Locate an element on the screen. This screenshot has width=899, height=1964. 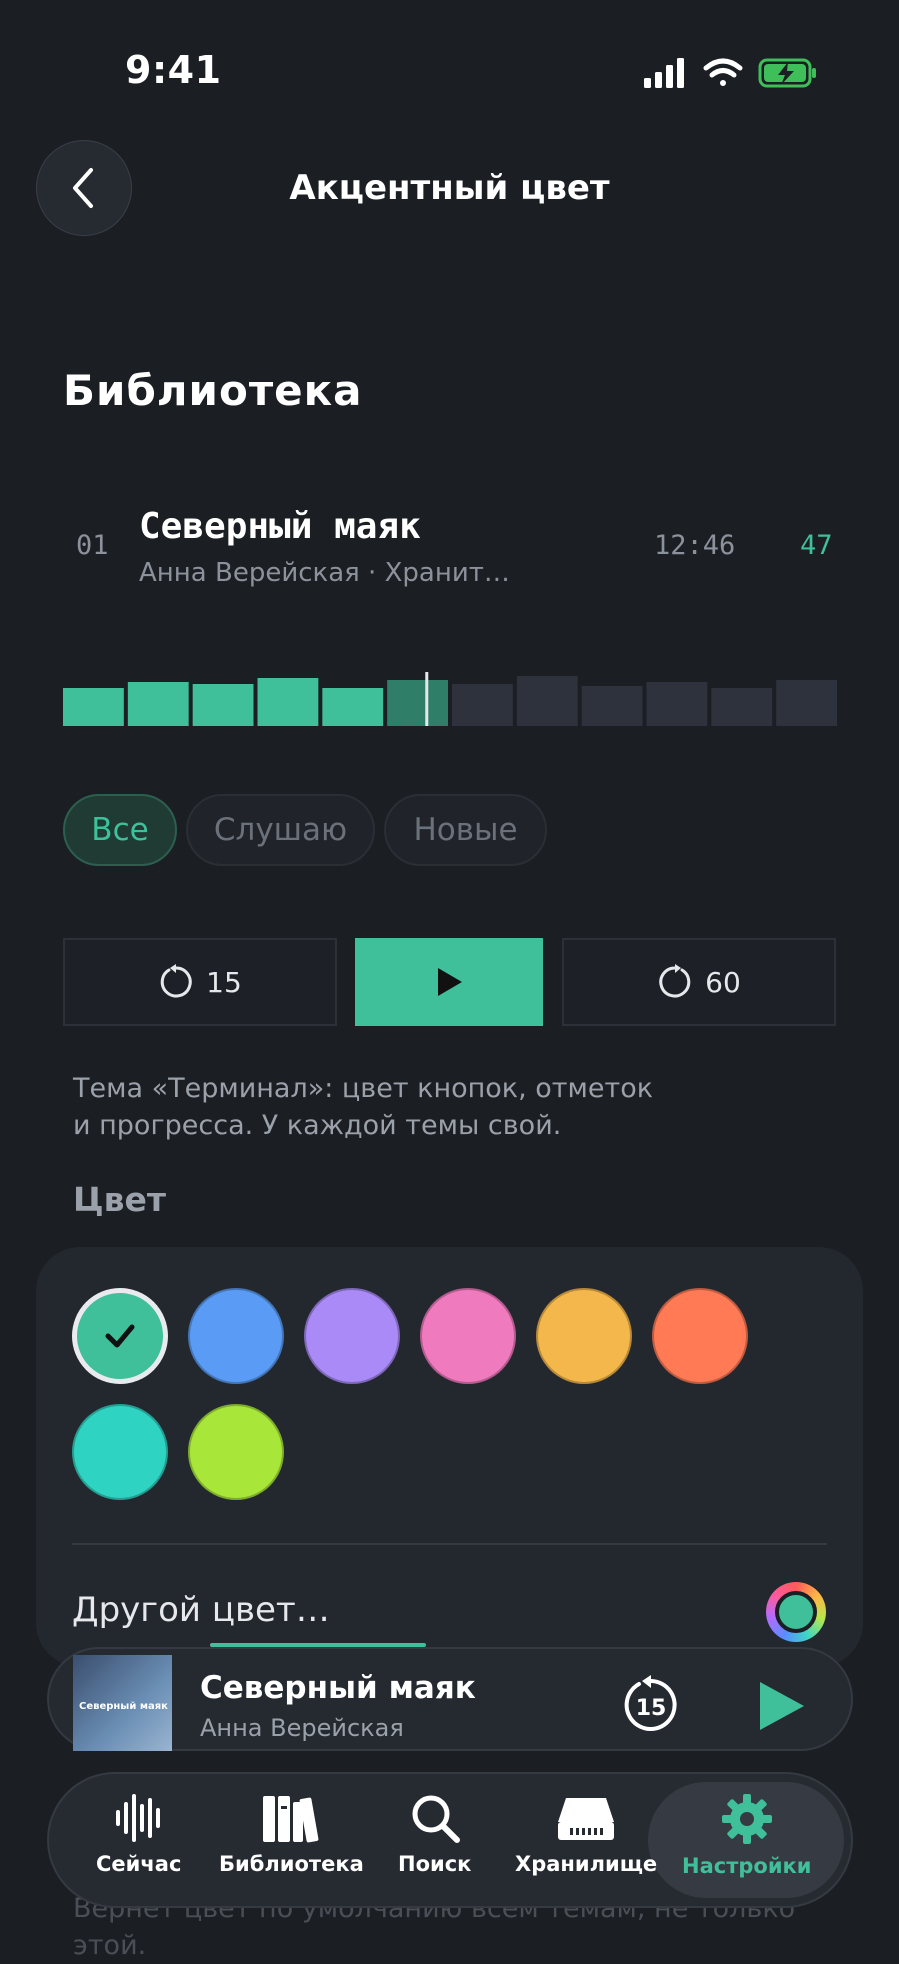
description-line: Тема «Терминал»: цвет кнопок, отметок is located at coordinates (363, 1088).